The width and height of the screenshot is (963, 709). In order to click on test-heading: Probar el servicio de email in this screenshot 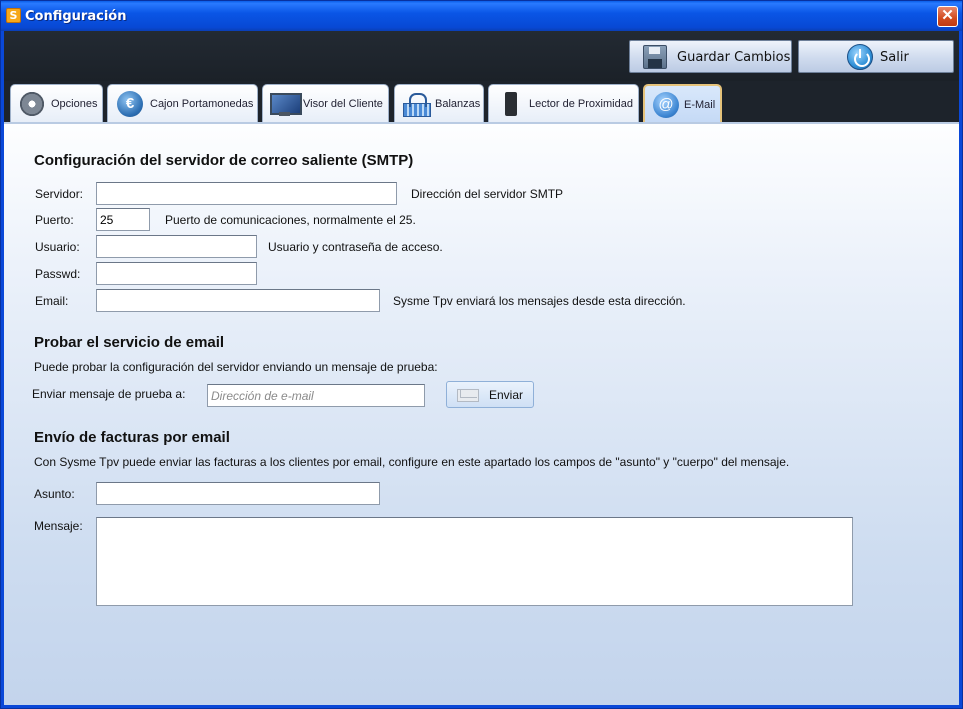, I will do `click(129, 342)`.